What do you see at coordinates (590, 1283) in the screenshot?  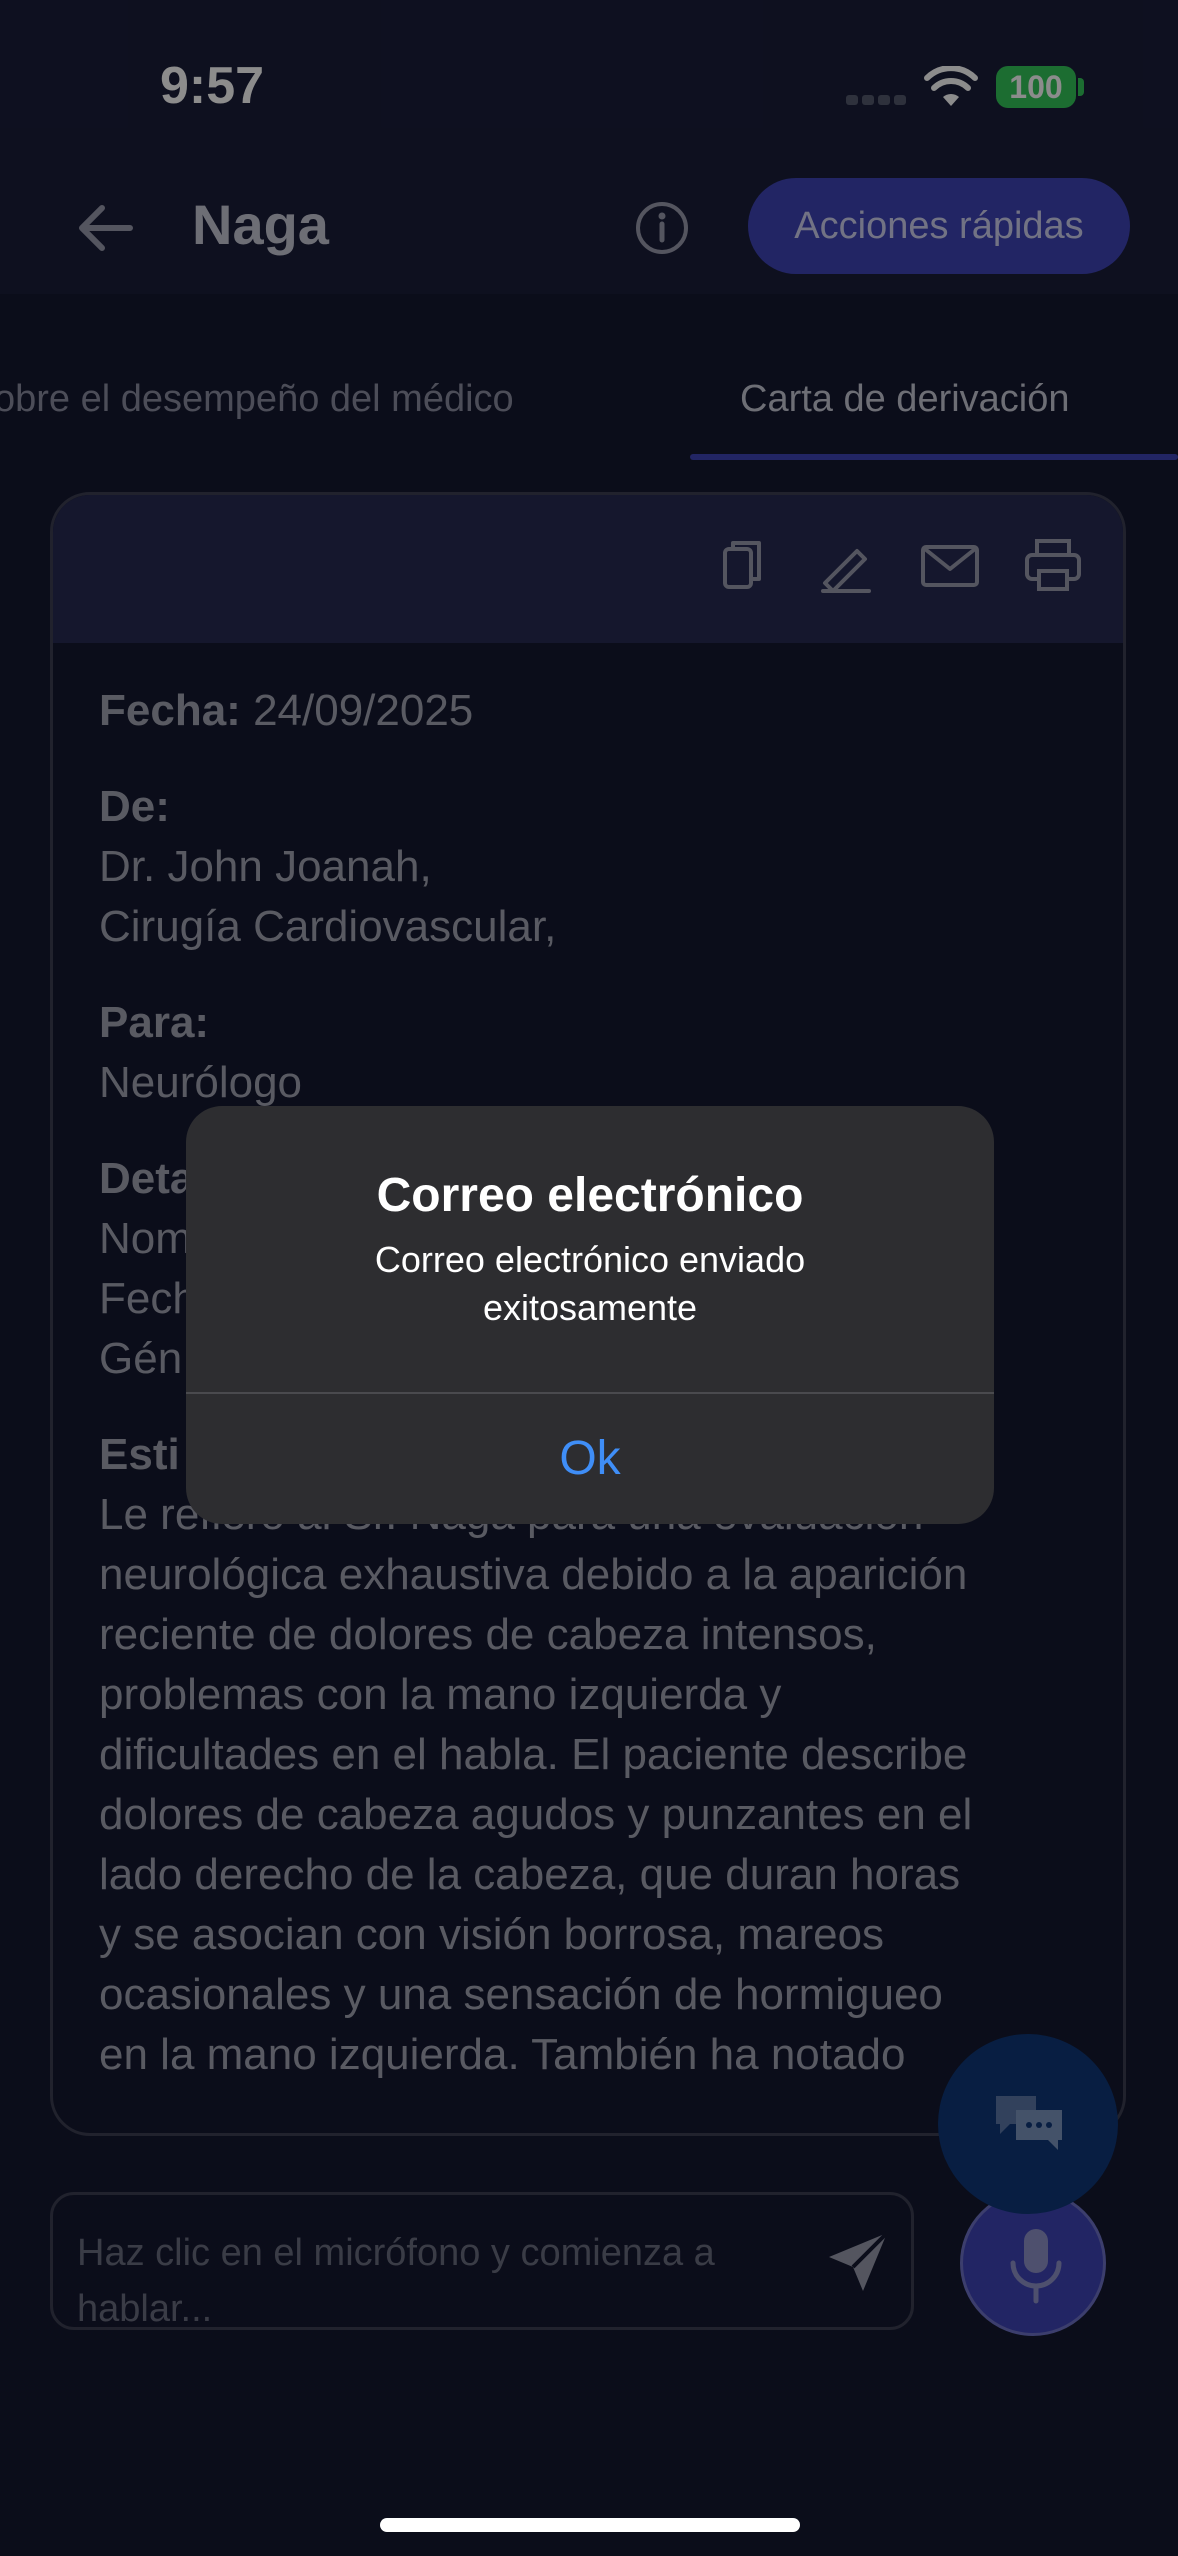 I see `dialog-message: Correo electrónico enviado exitosamente` at bounding box center [590, 1283].